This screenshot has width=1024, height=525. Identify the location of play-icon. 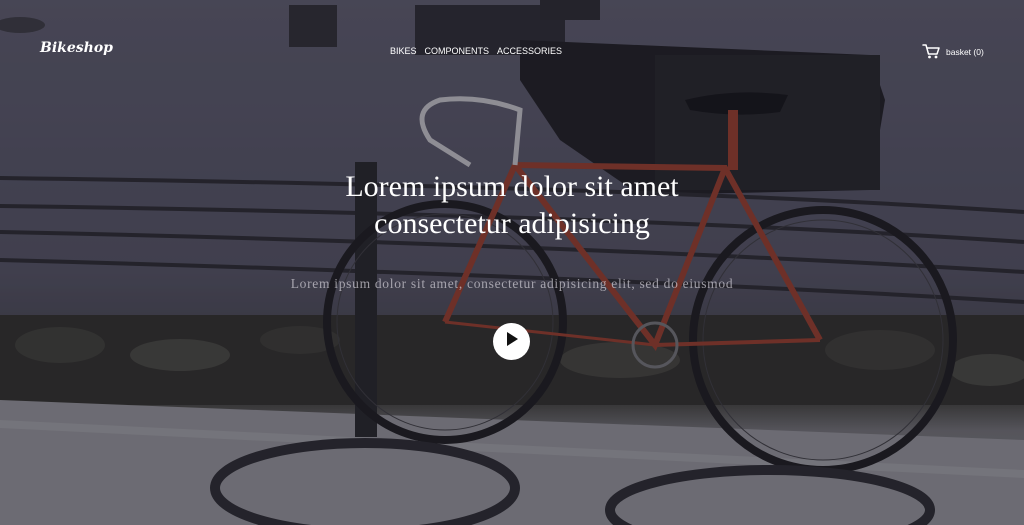
(512, 341).